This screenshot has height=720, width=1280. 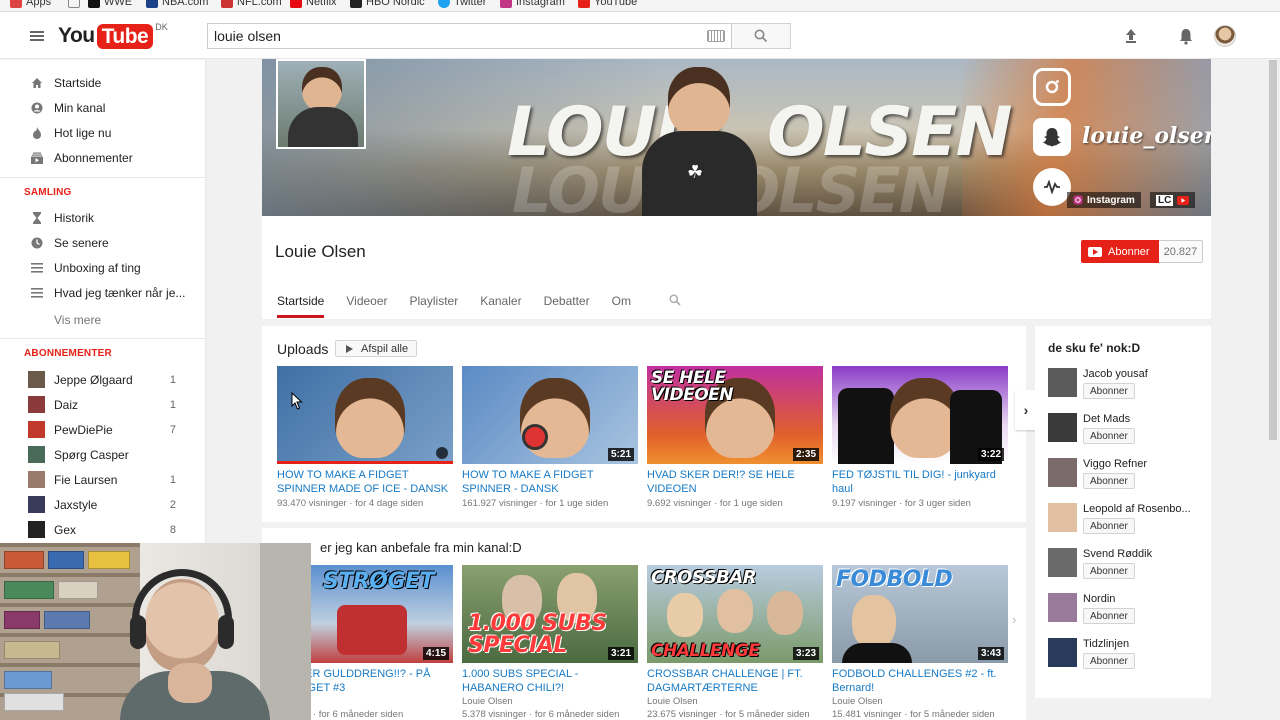 I want to click on instagram-link: Instagram, so click(x=1104, y=200).